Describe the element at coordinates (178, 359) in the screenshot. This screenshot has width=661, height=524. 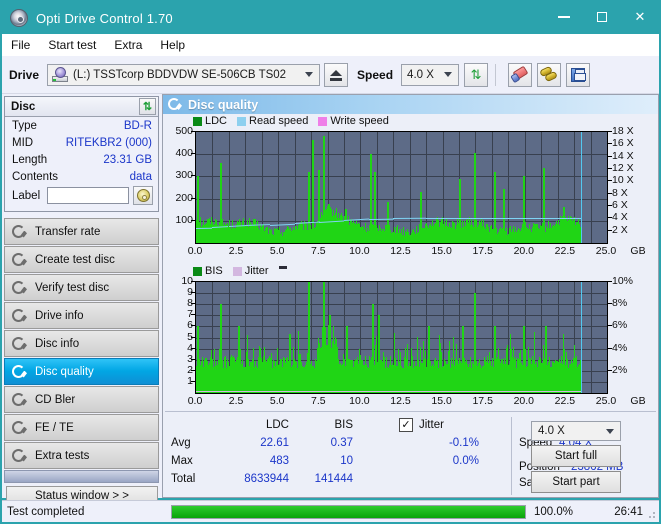
I see `y-axis-tick: 3` at that location.